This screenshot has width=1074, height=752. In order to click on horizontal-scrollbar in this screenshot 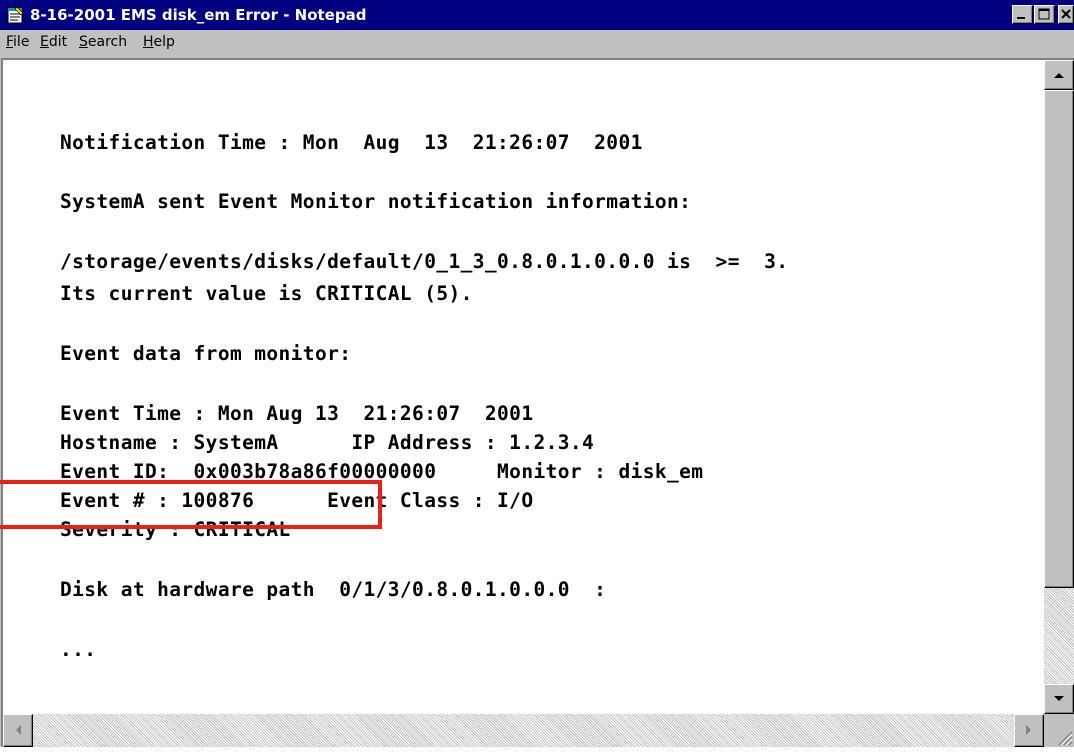, I will do `click(523, 730)`.